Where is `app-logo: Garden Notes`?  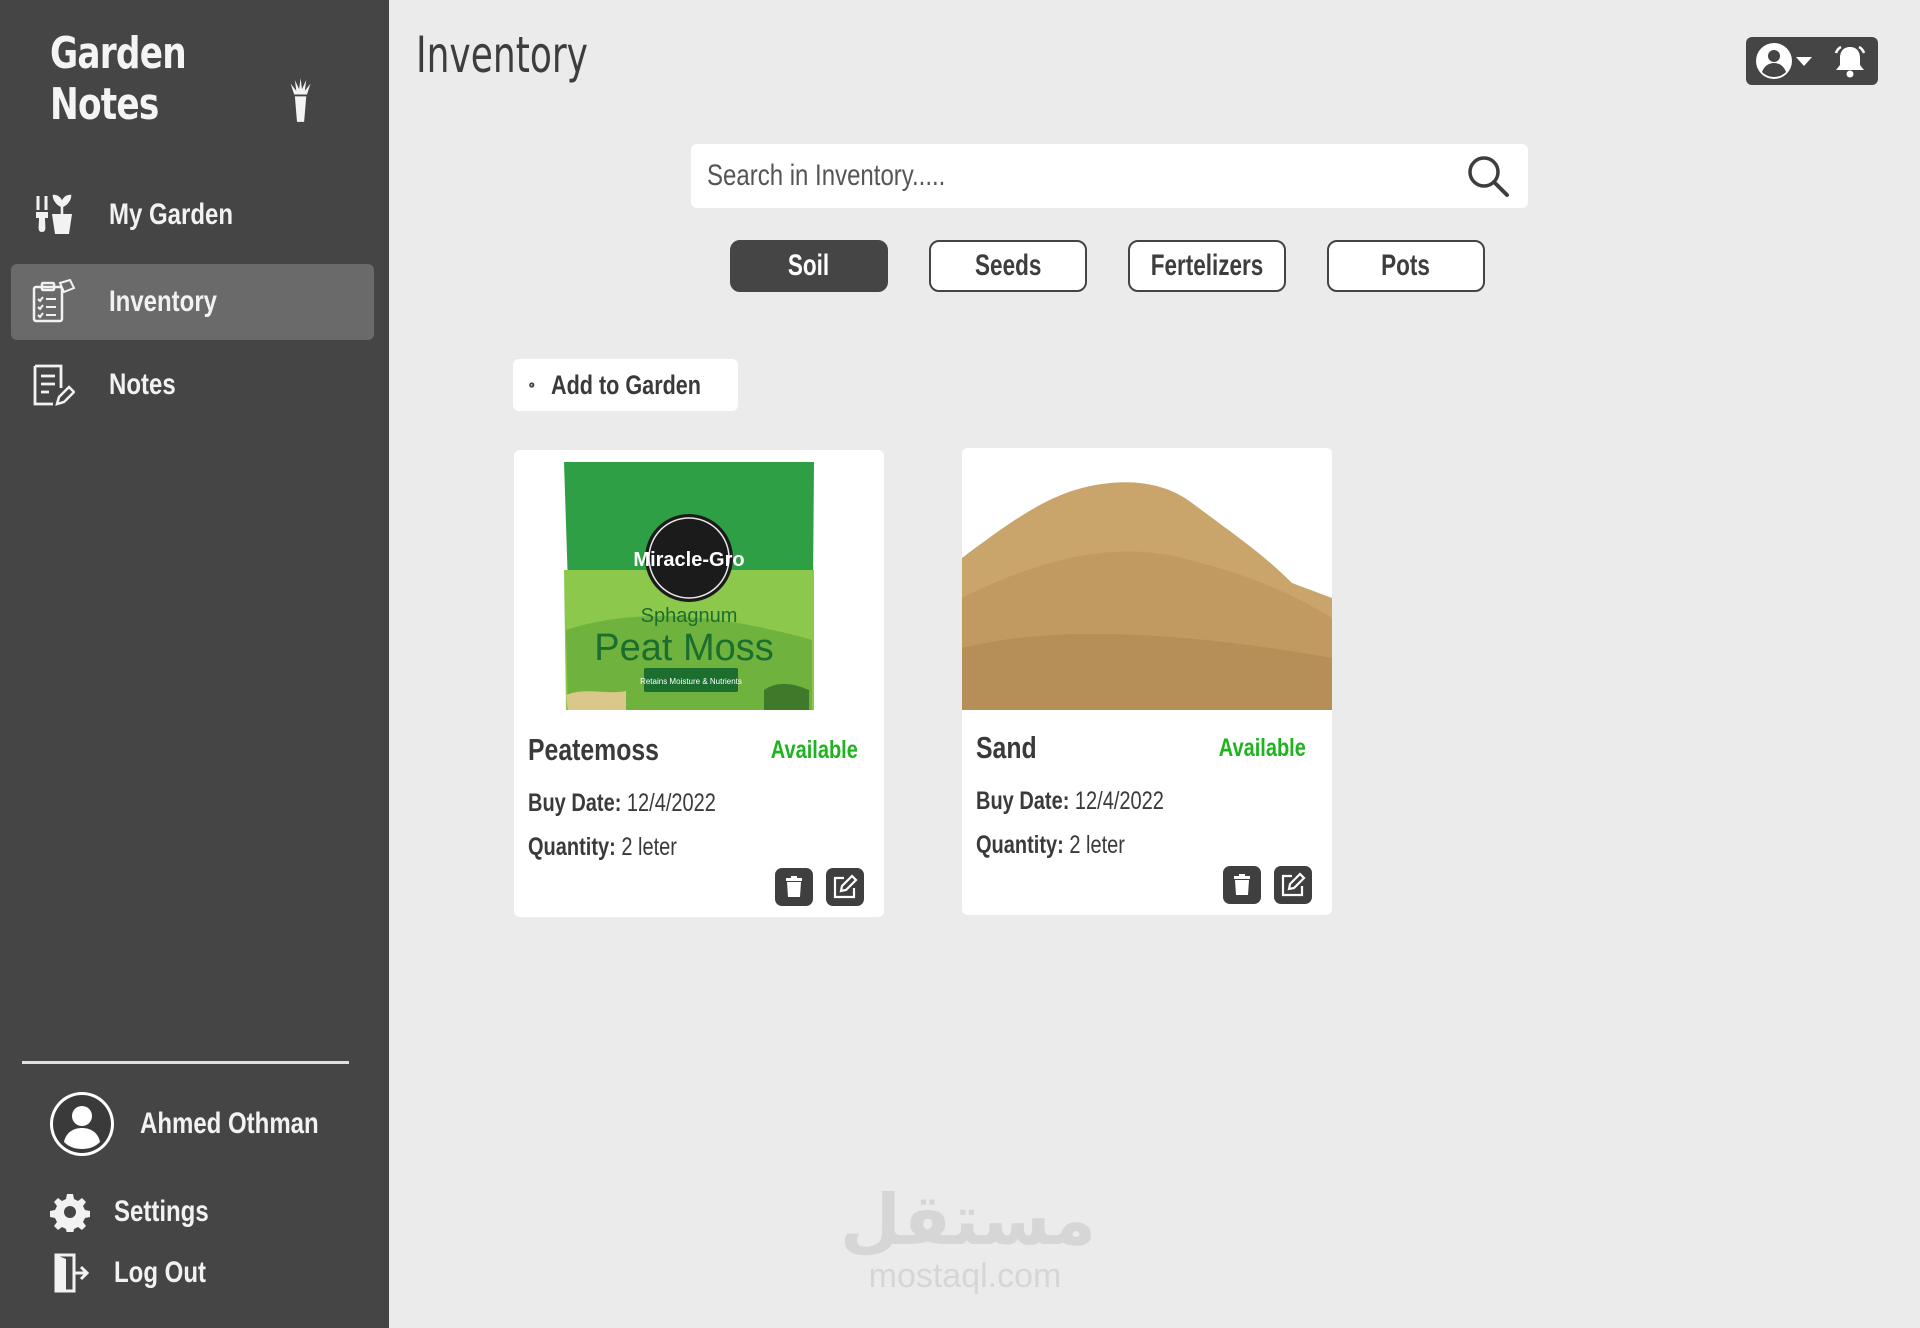
app-logo: Garden Notes is located at coordinates (182, 79).